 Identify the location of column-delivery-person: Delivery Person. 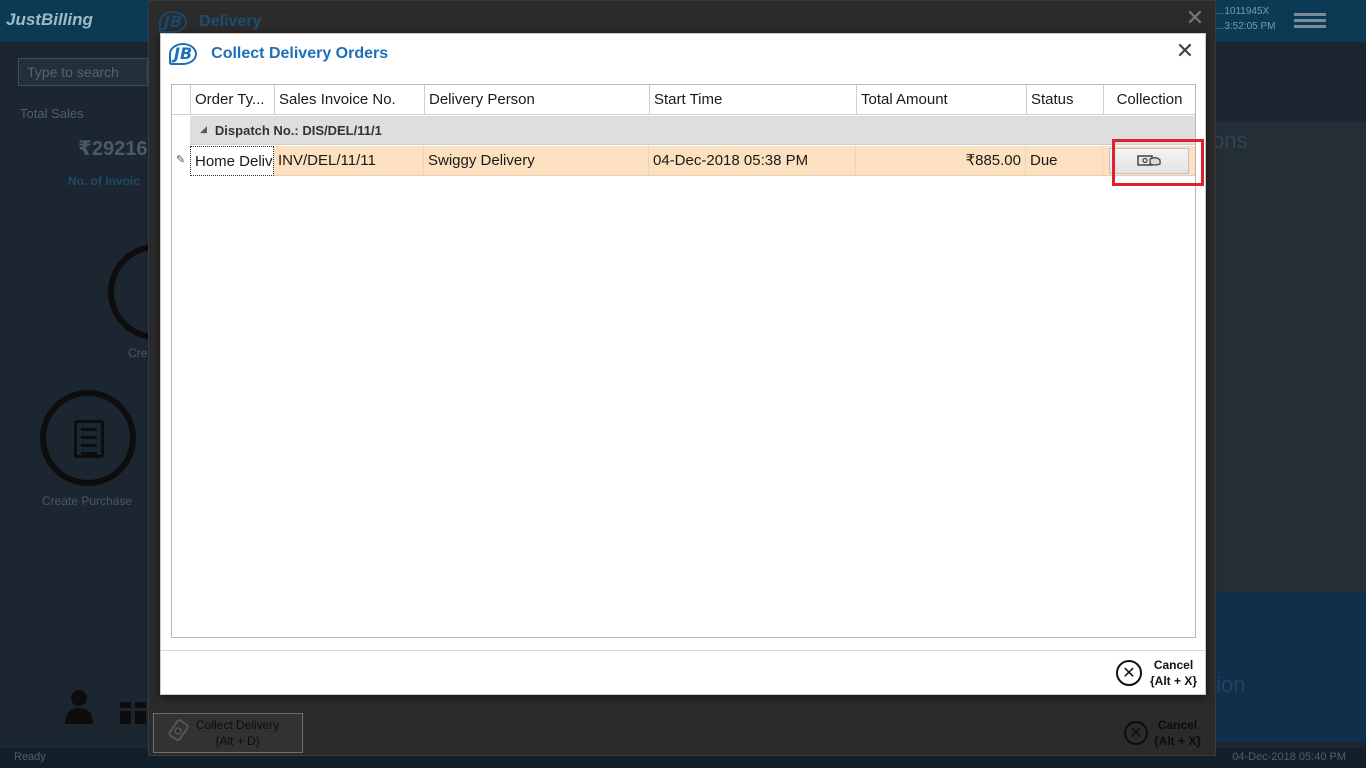
(537, 100).